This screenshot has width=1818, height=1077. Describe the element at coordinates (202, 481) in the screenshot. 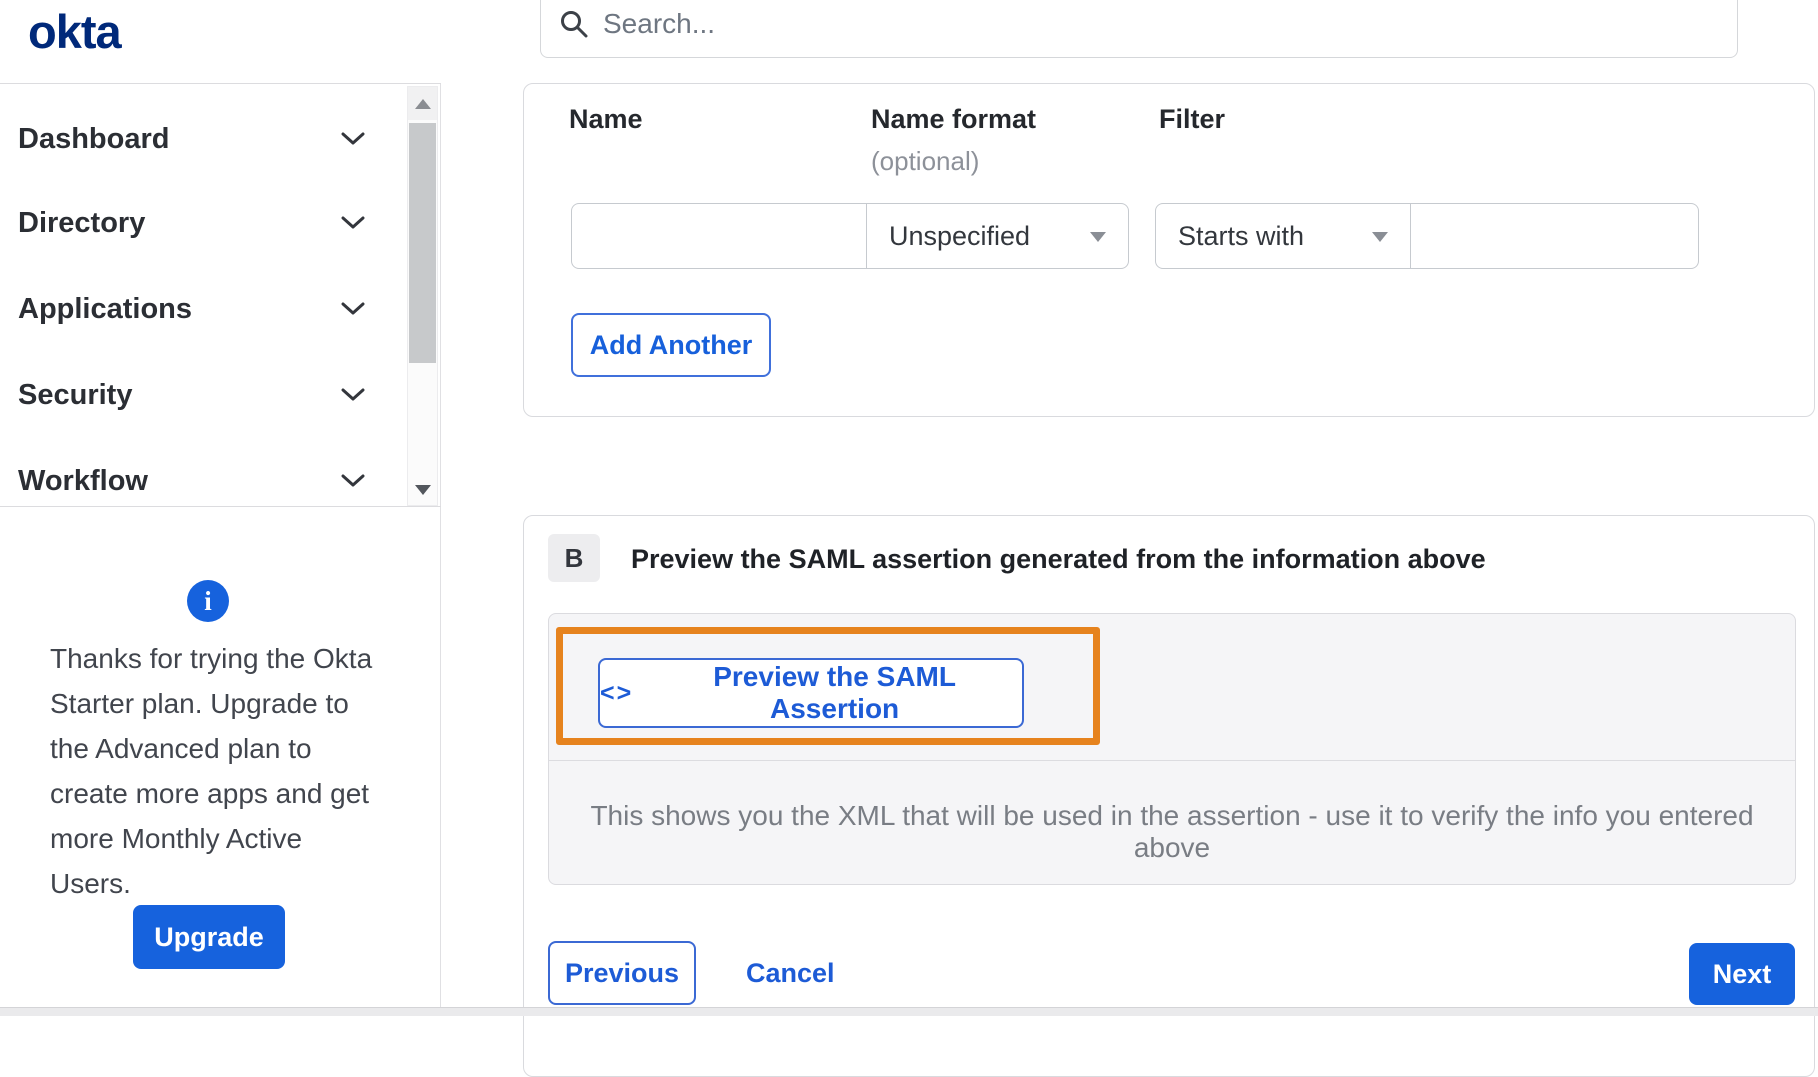

I see `sidebar-item-workflow: Workflow` at that location.